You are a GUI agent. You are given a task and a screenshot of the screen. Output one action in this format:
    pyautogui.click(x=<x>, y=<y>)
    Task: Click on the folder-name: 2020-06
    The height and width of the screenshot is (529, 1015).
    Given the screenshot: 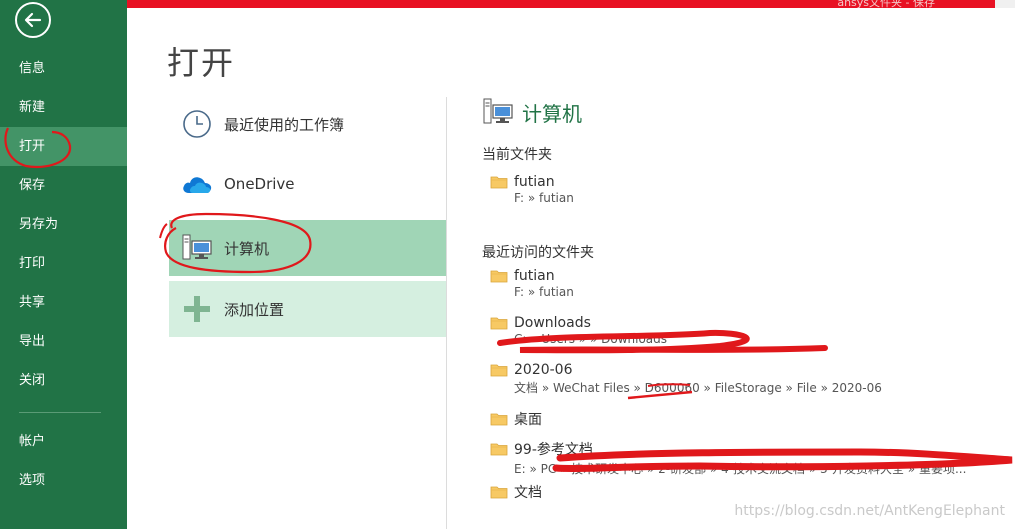 What is the action you would take?
    pyautogui.click(x=543, y=370)
    